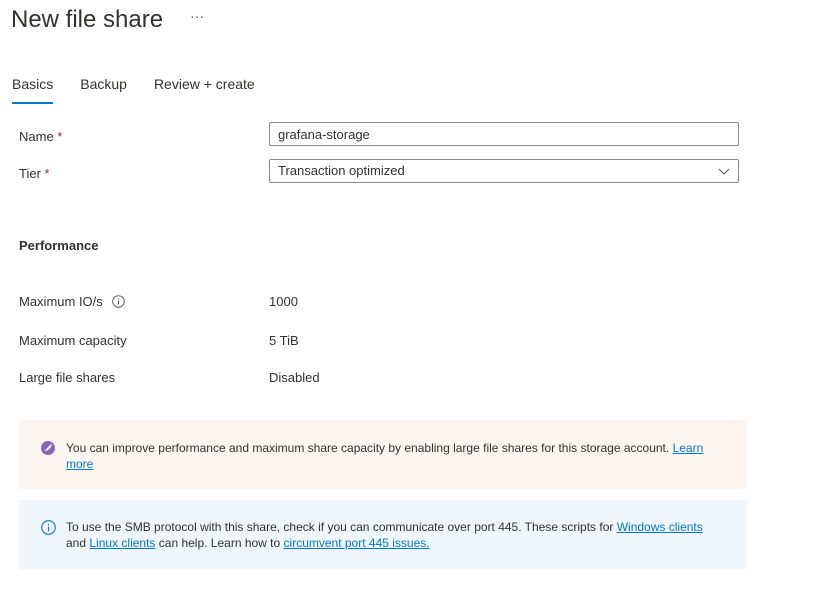 This screenshot has height=600, width=818. I want to click on performance-heading: Performance, so click(59, 245).